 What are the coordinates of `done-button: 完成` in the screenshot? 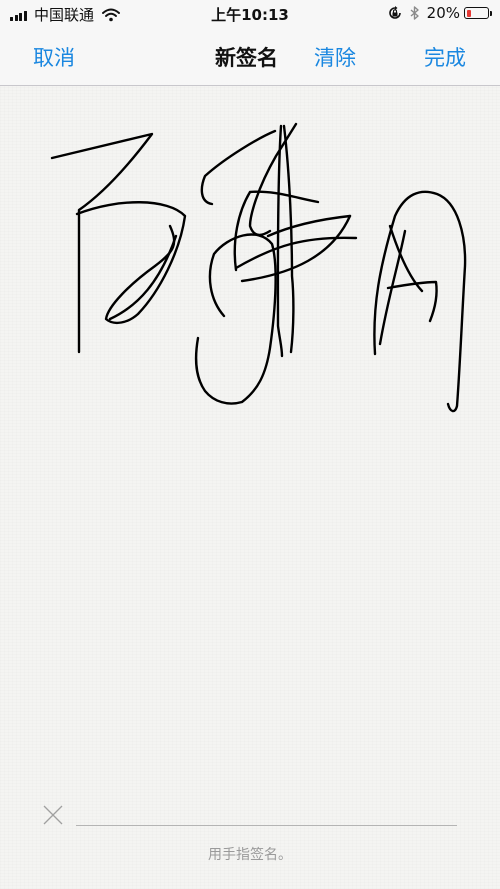 It's located at (445, 57).